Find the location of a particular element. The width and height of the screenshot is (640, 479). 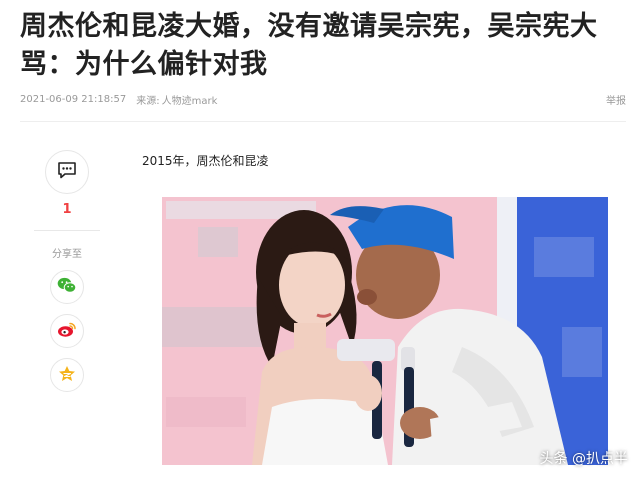

comment-bubble-icon is located at coordinates (67, 172).